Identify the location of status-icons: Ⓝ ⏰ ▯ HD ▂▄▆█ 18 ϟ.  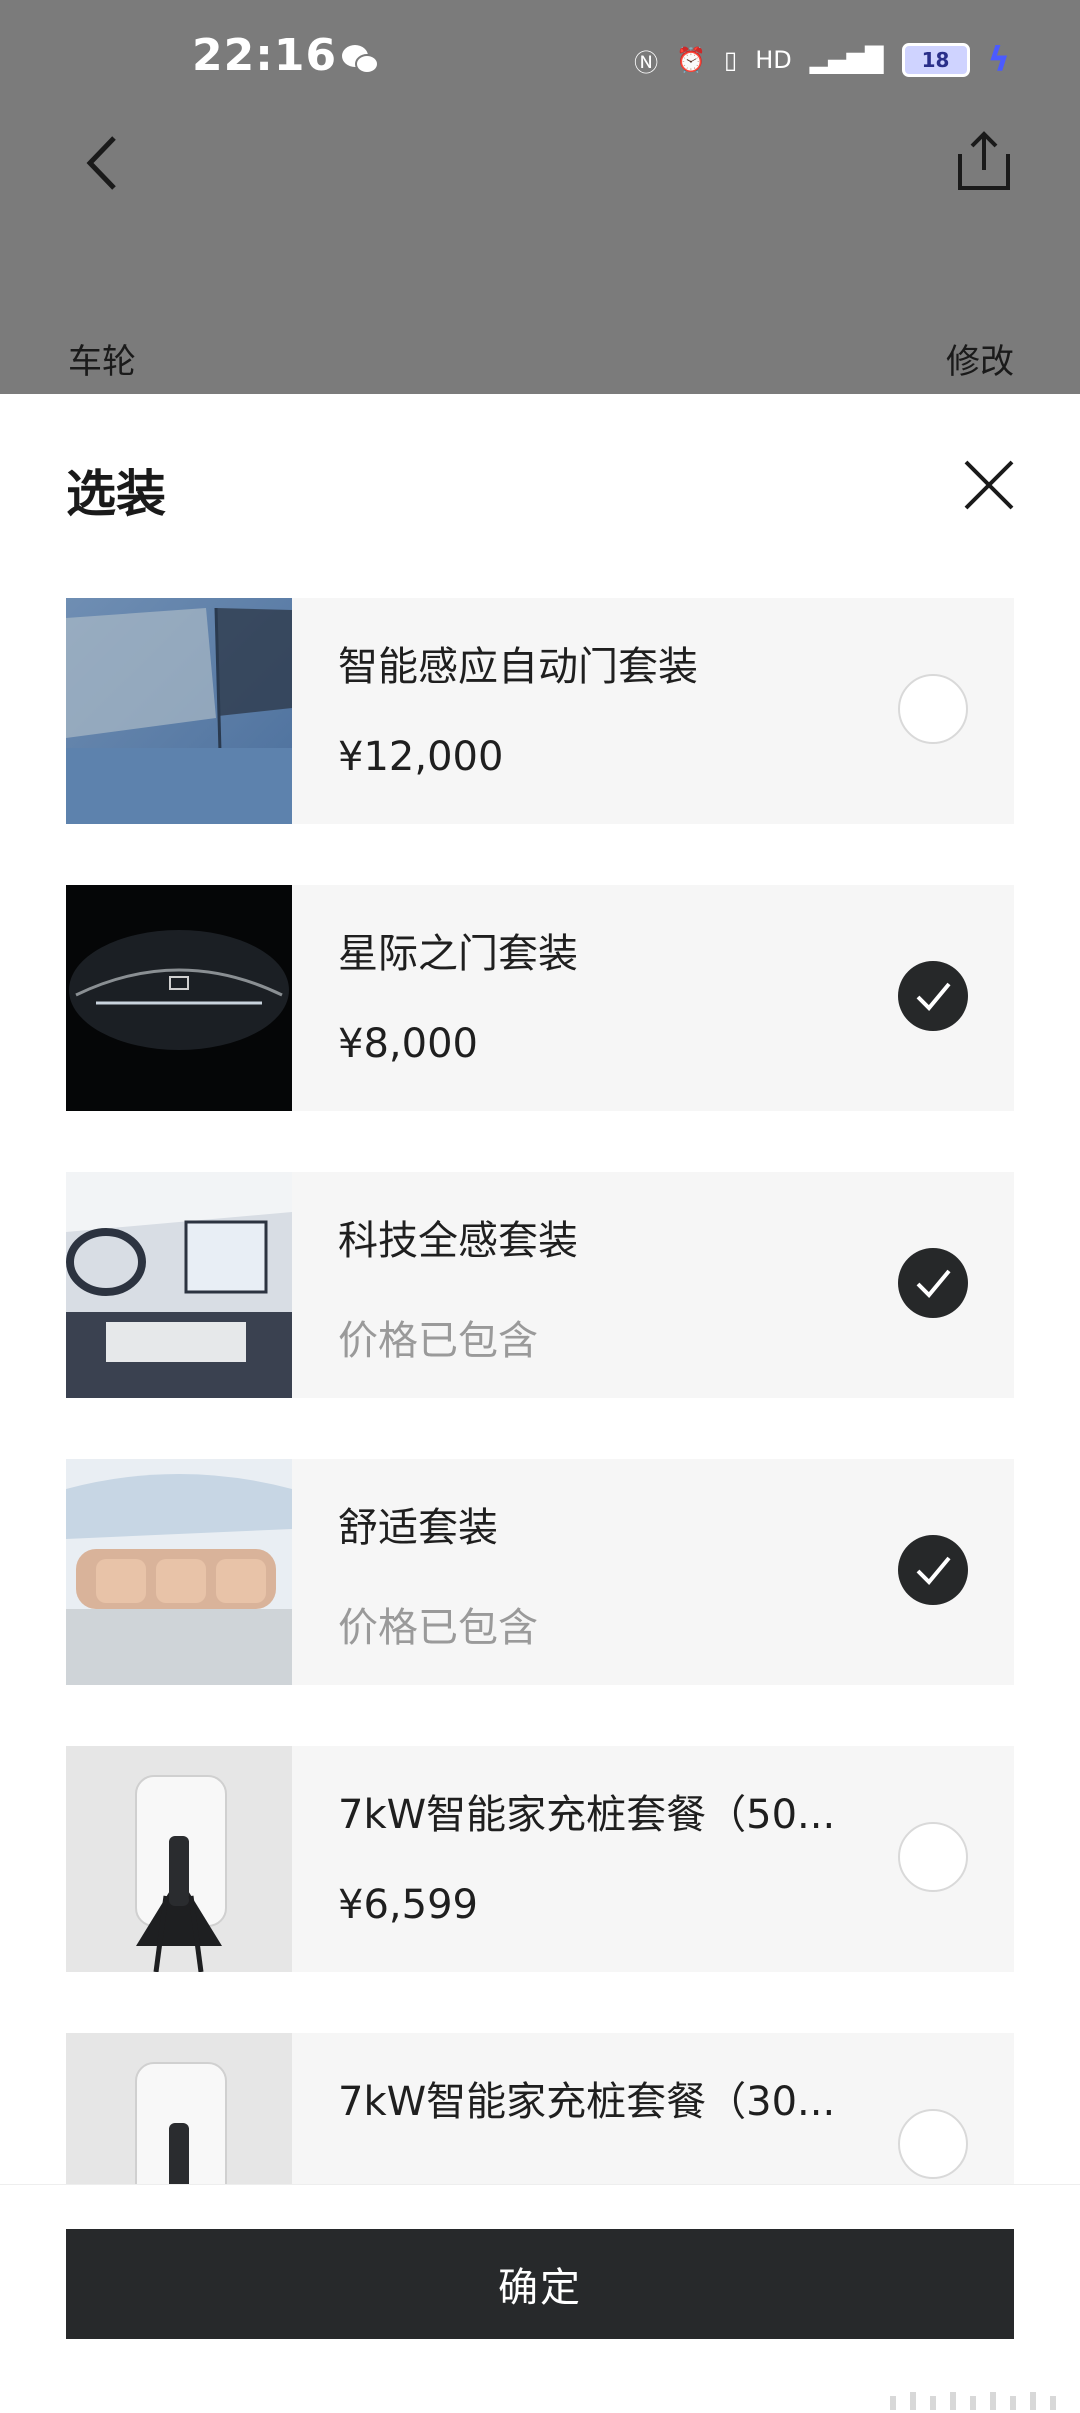
(822, 60).